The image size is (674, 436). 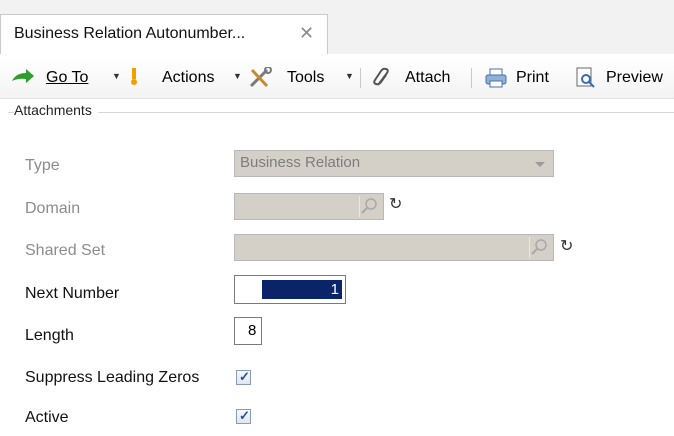 What do you see at coordinates (427, 79) in the screenshot?
I see `attach-button: Attach` at bounding box center [427, 79].